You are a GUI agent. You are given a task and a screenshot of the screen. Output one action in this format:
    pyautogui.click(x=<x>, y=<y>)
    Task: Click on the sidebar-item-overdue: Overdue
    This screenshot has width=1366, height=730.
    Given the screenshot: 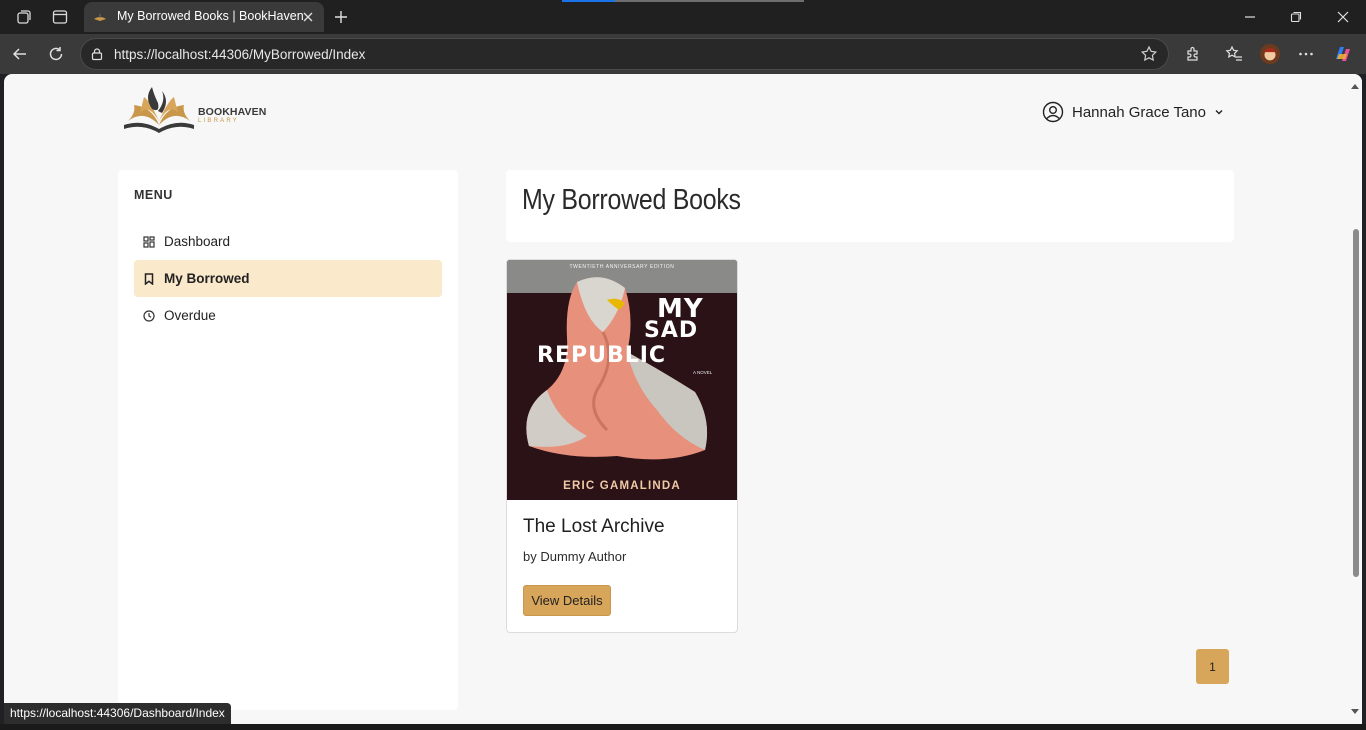 What is the action you would take?
    pyautogui.click(x=288, y=315)
    